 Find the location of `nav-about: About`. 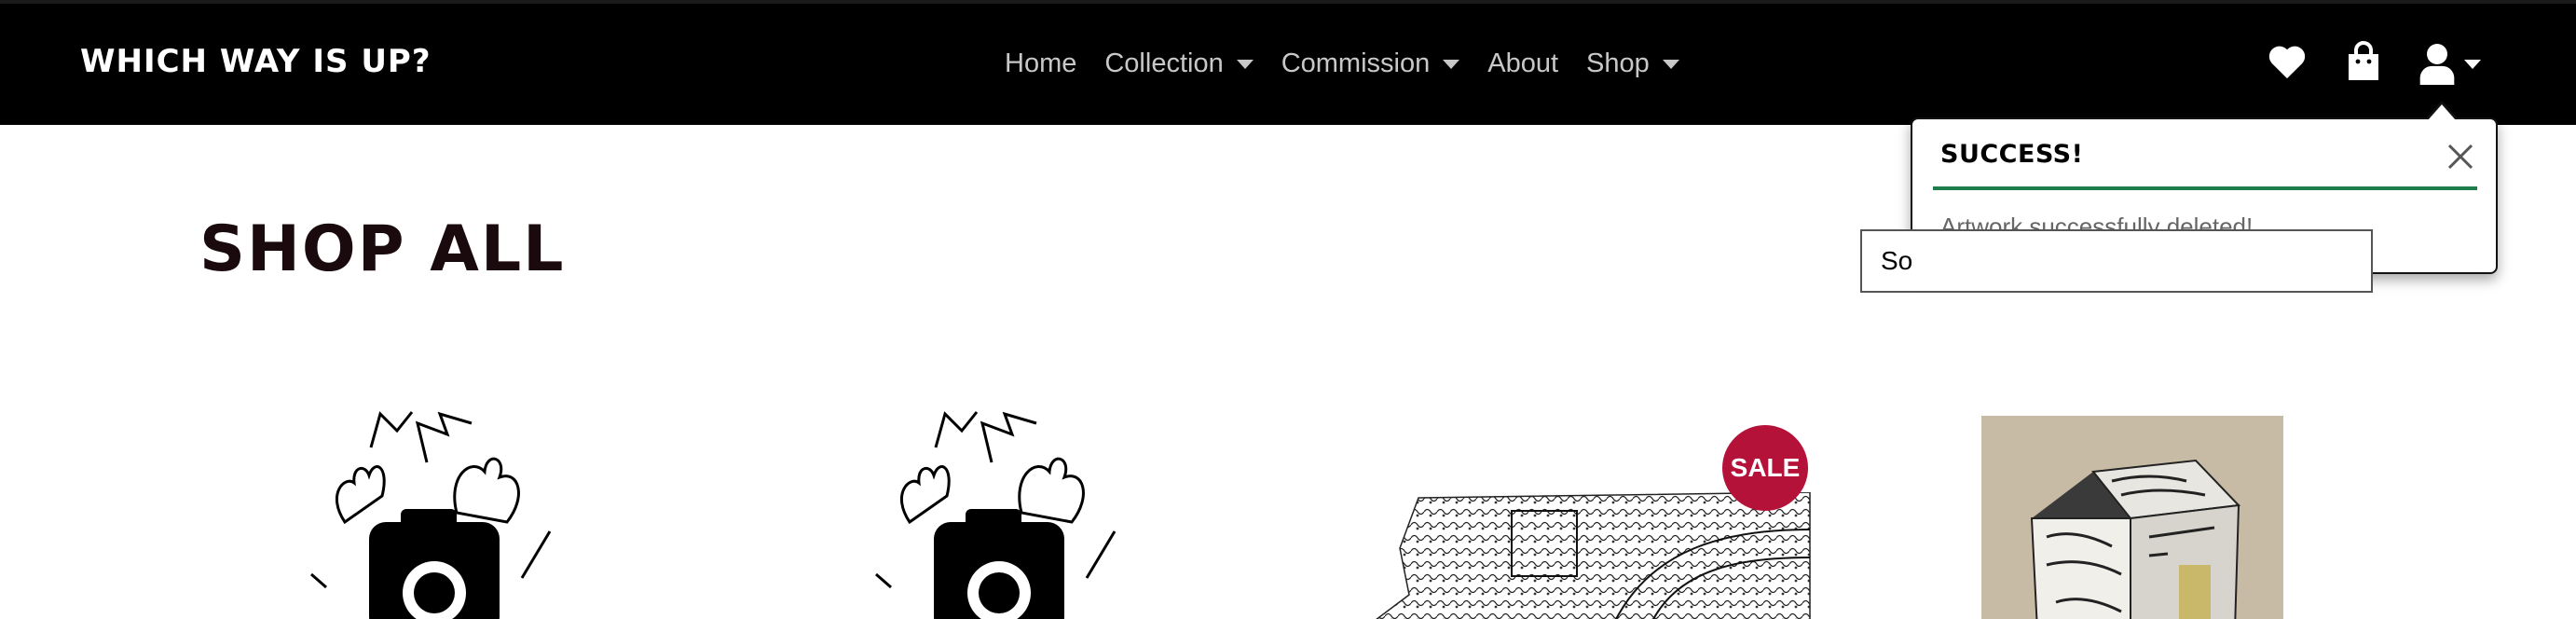

nav-about: About is located at coordinates (1522, 63).